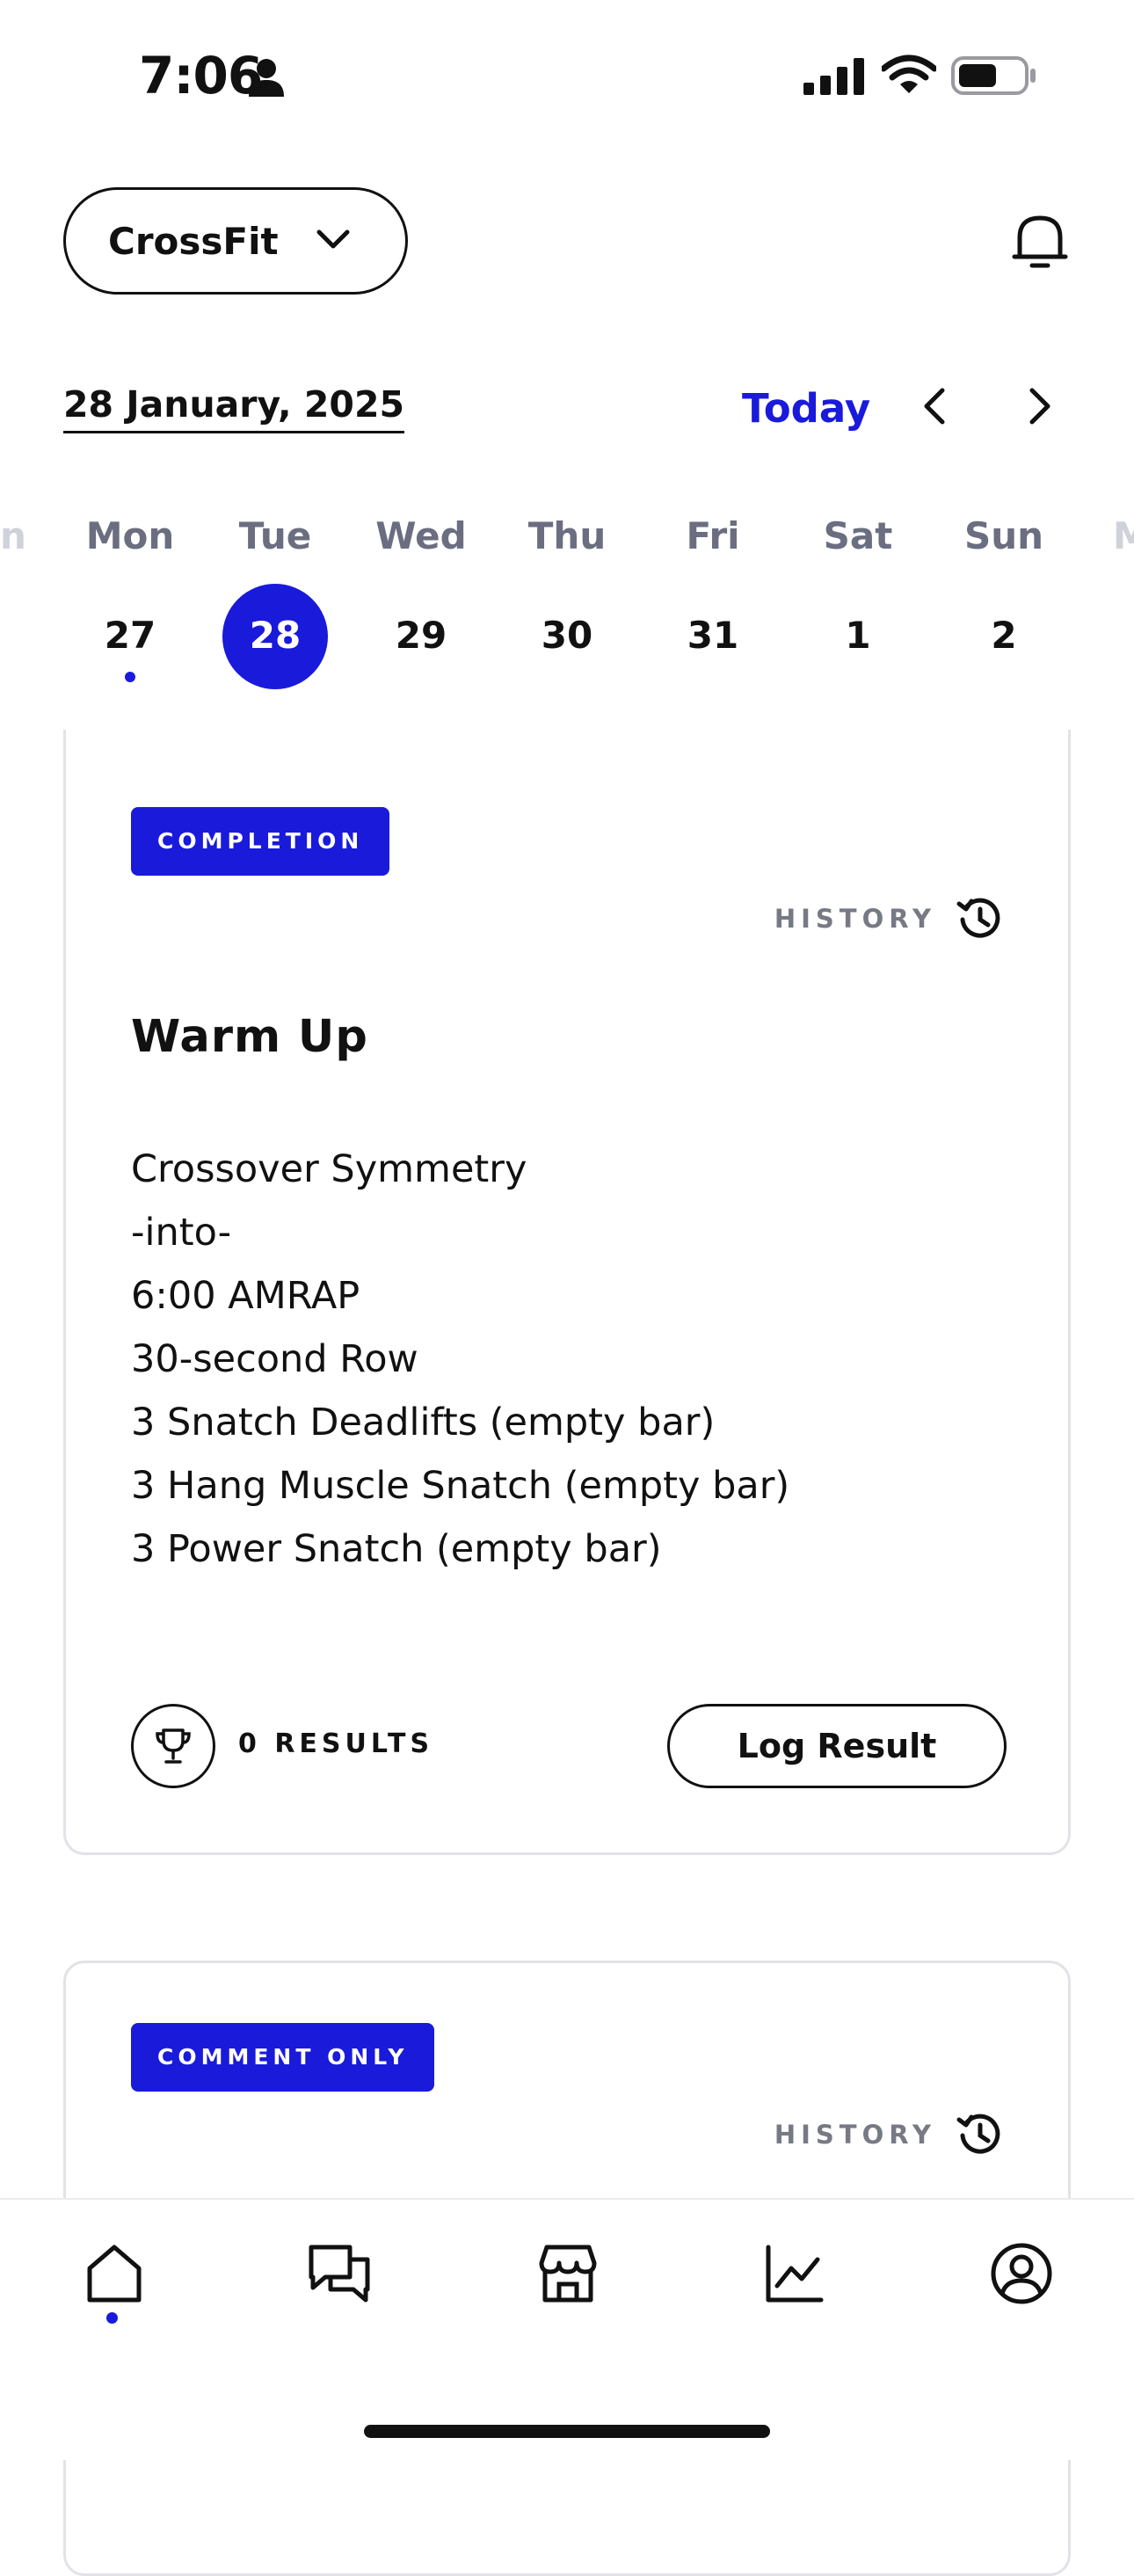  I want to click on chart-icon, so click(795, 2274).